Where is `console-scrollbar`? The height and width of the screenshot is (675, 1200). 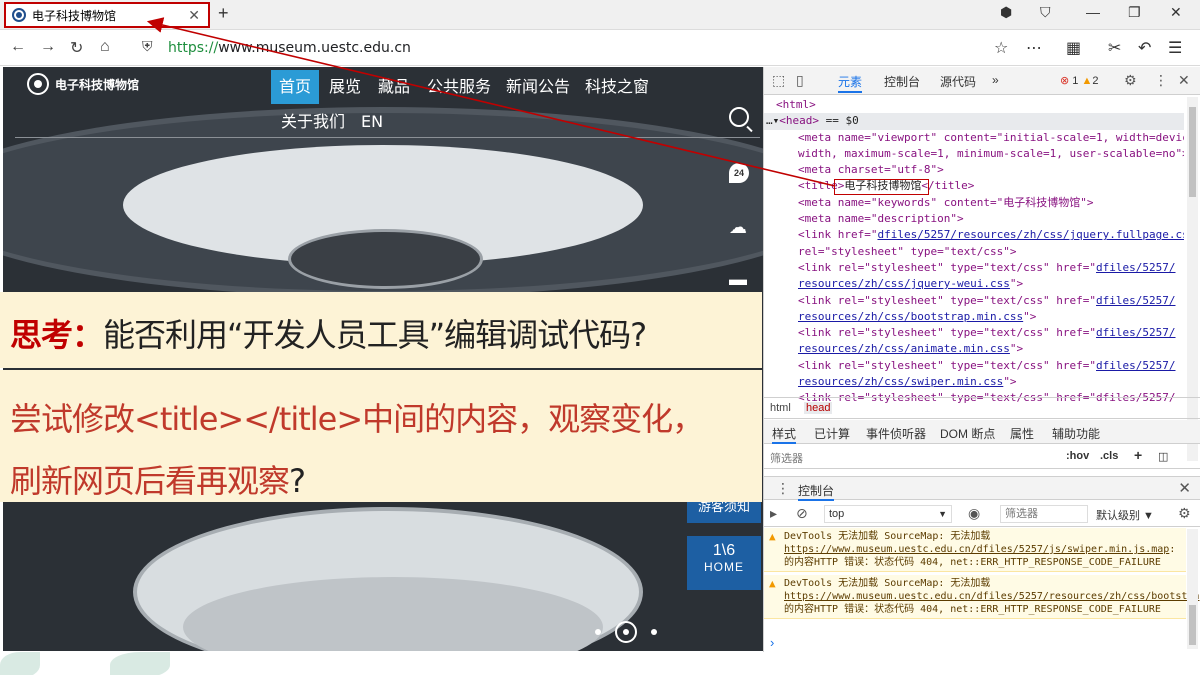 console-scrollbar is located at coordinates (1192, 589).